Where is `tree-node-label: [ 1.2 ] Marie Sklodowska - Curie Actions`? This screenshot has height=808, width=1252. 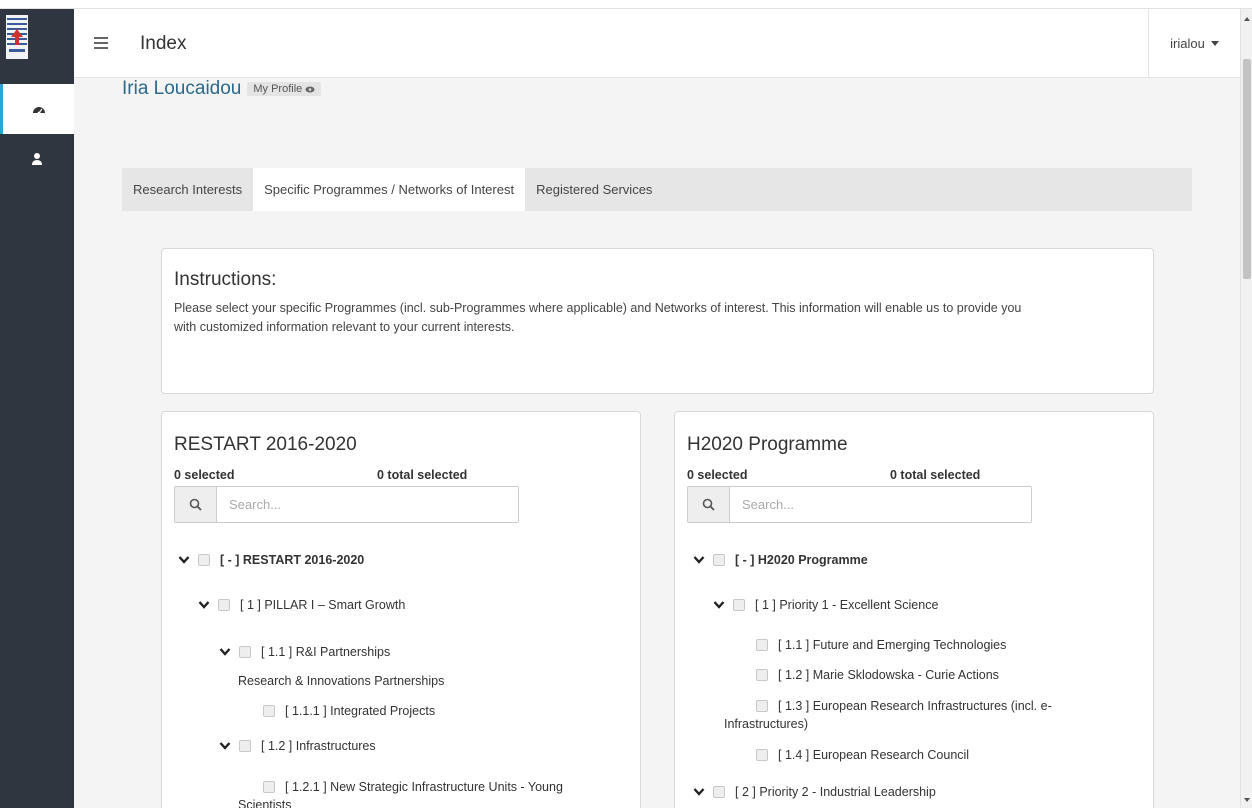
tree-node-label: [ 1.2 ] Marie Sklodowska - Curie Actions is located at coordinates (888, 675).